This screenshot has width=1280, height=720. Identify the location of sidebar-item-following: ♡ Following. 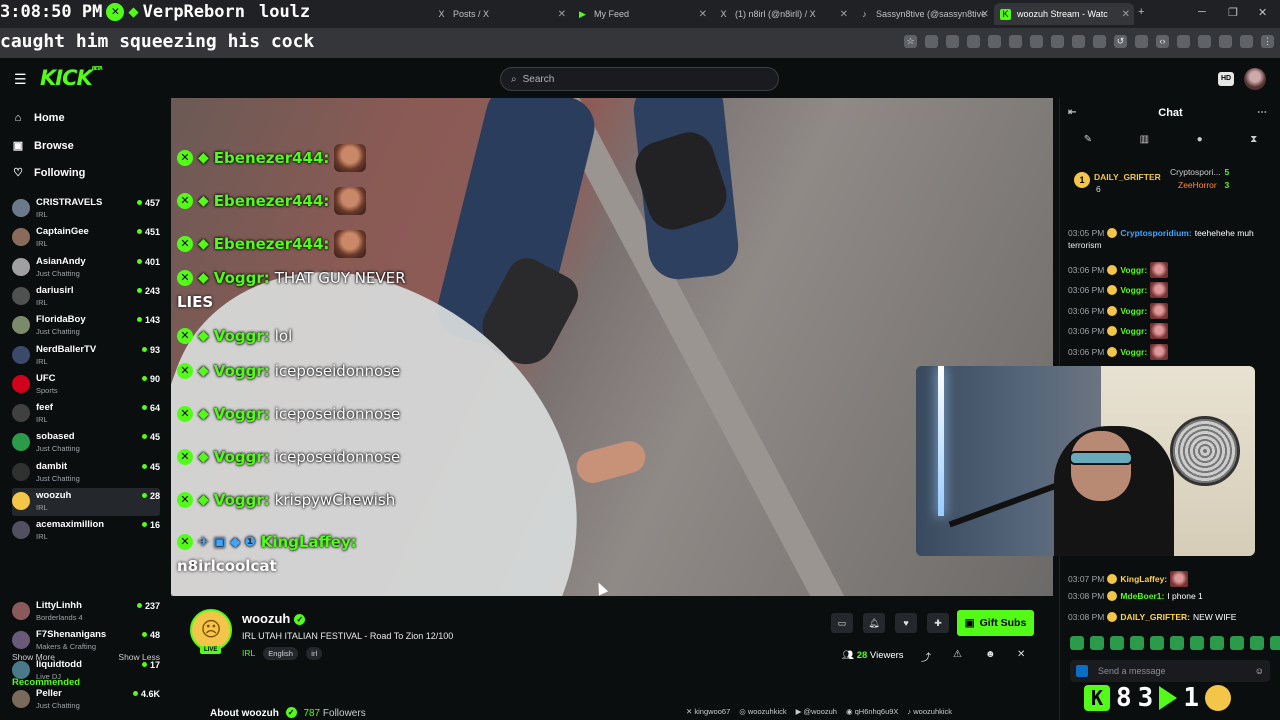
(48, 173).